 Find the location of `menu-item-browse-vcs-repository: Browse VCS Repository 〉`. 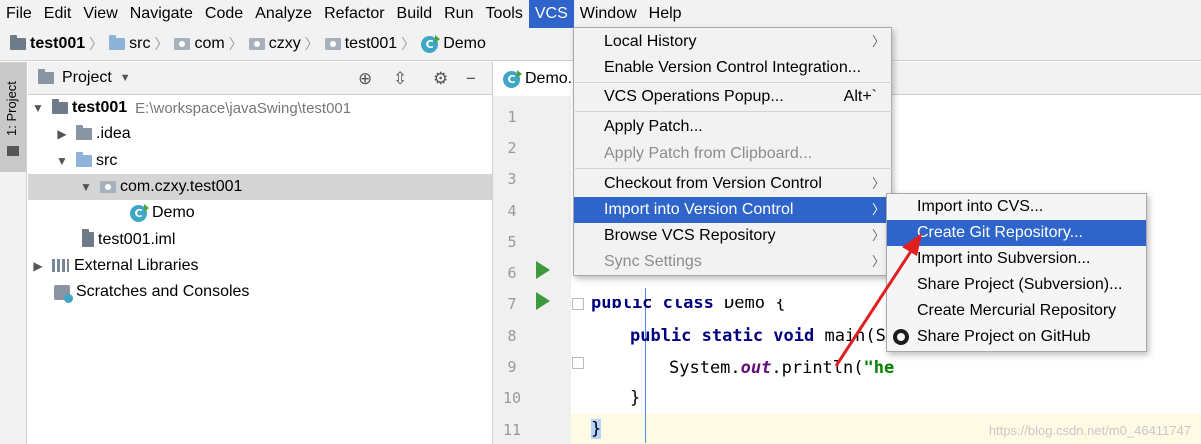

menu-item-browse-vcs-repository: Browse VCS Repository 〉 is located at coordinates (732, 236).